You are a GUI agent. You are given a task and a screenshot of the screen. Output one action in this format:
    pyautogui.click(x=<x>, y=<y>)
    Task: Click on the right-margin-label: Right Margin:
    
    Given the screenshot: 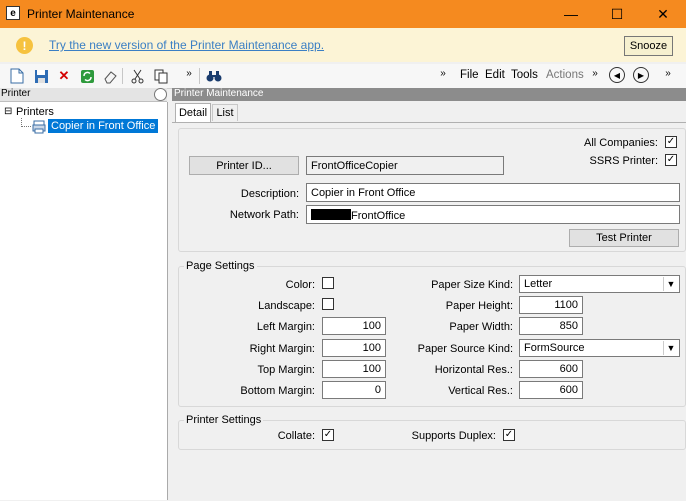 What is the action you would take?
    pyautogui.click(x=282, y=349)
    